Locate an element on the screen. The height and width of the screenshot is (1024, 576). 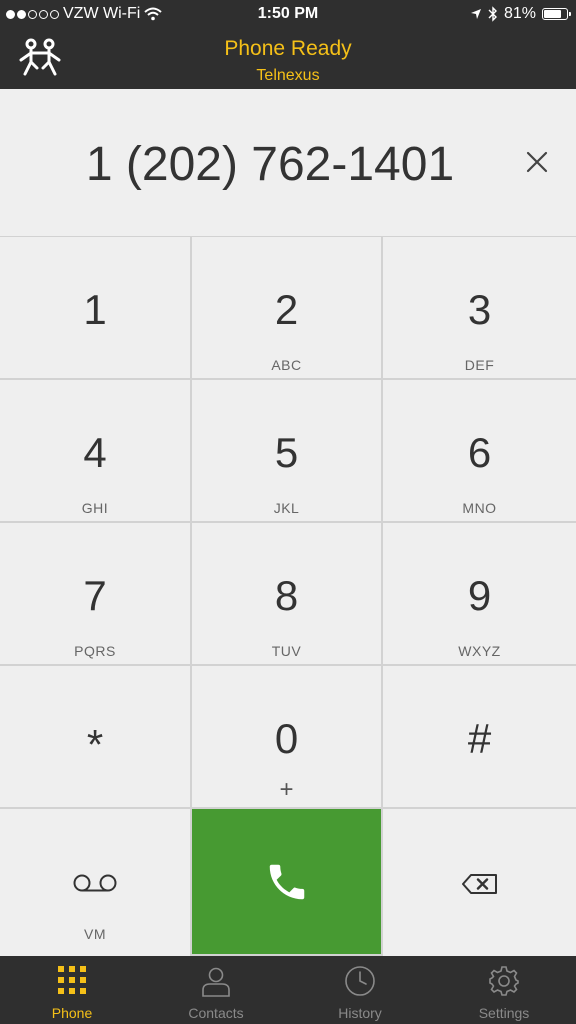
key-6: 6 MNO is located at coordinates (479, 450).